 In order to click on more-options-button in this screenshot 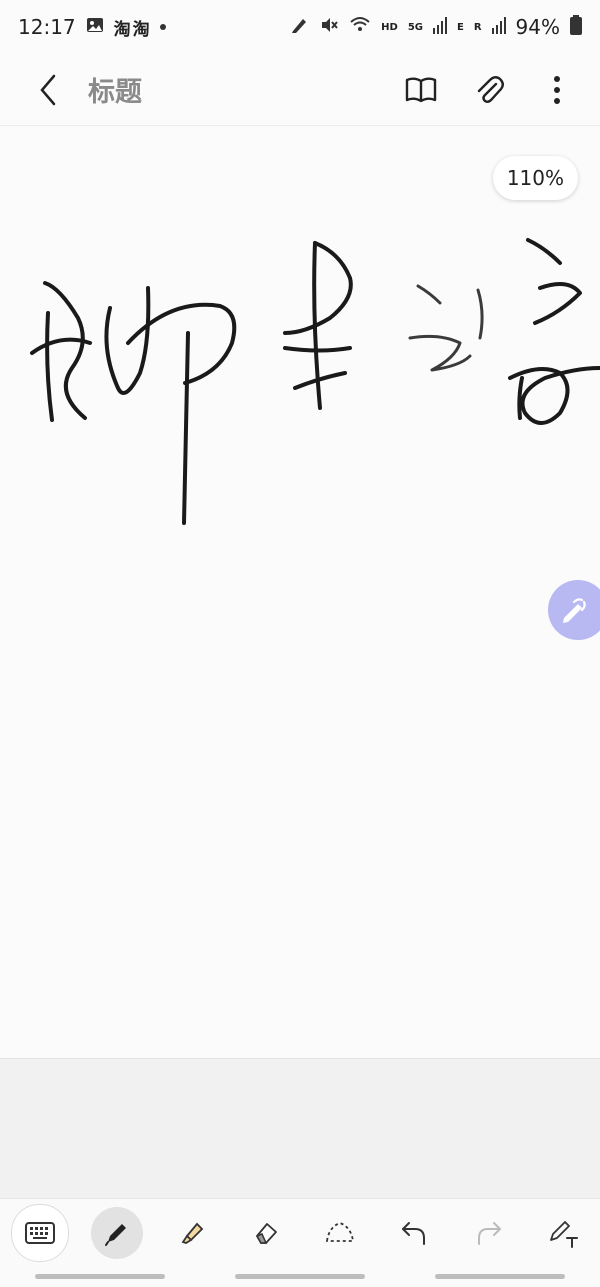, I will do `click(557, 90)`.